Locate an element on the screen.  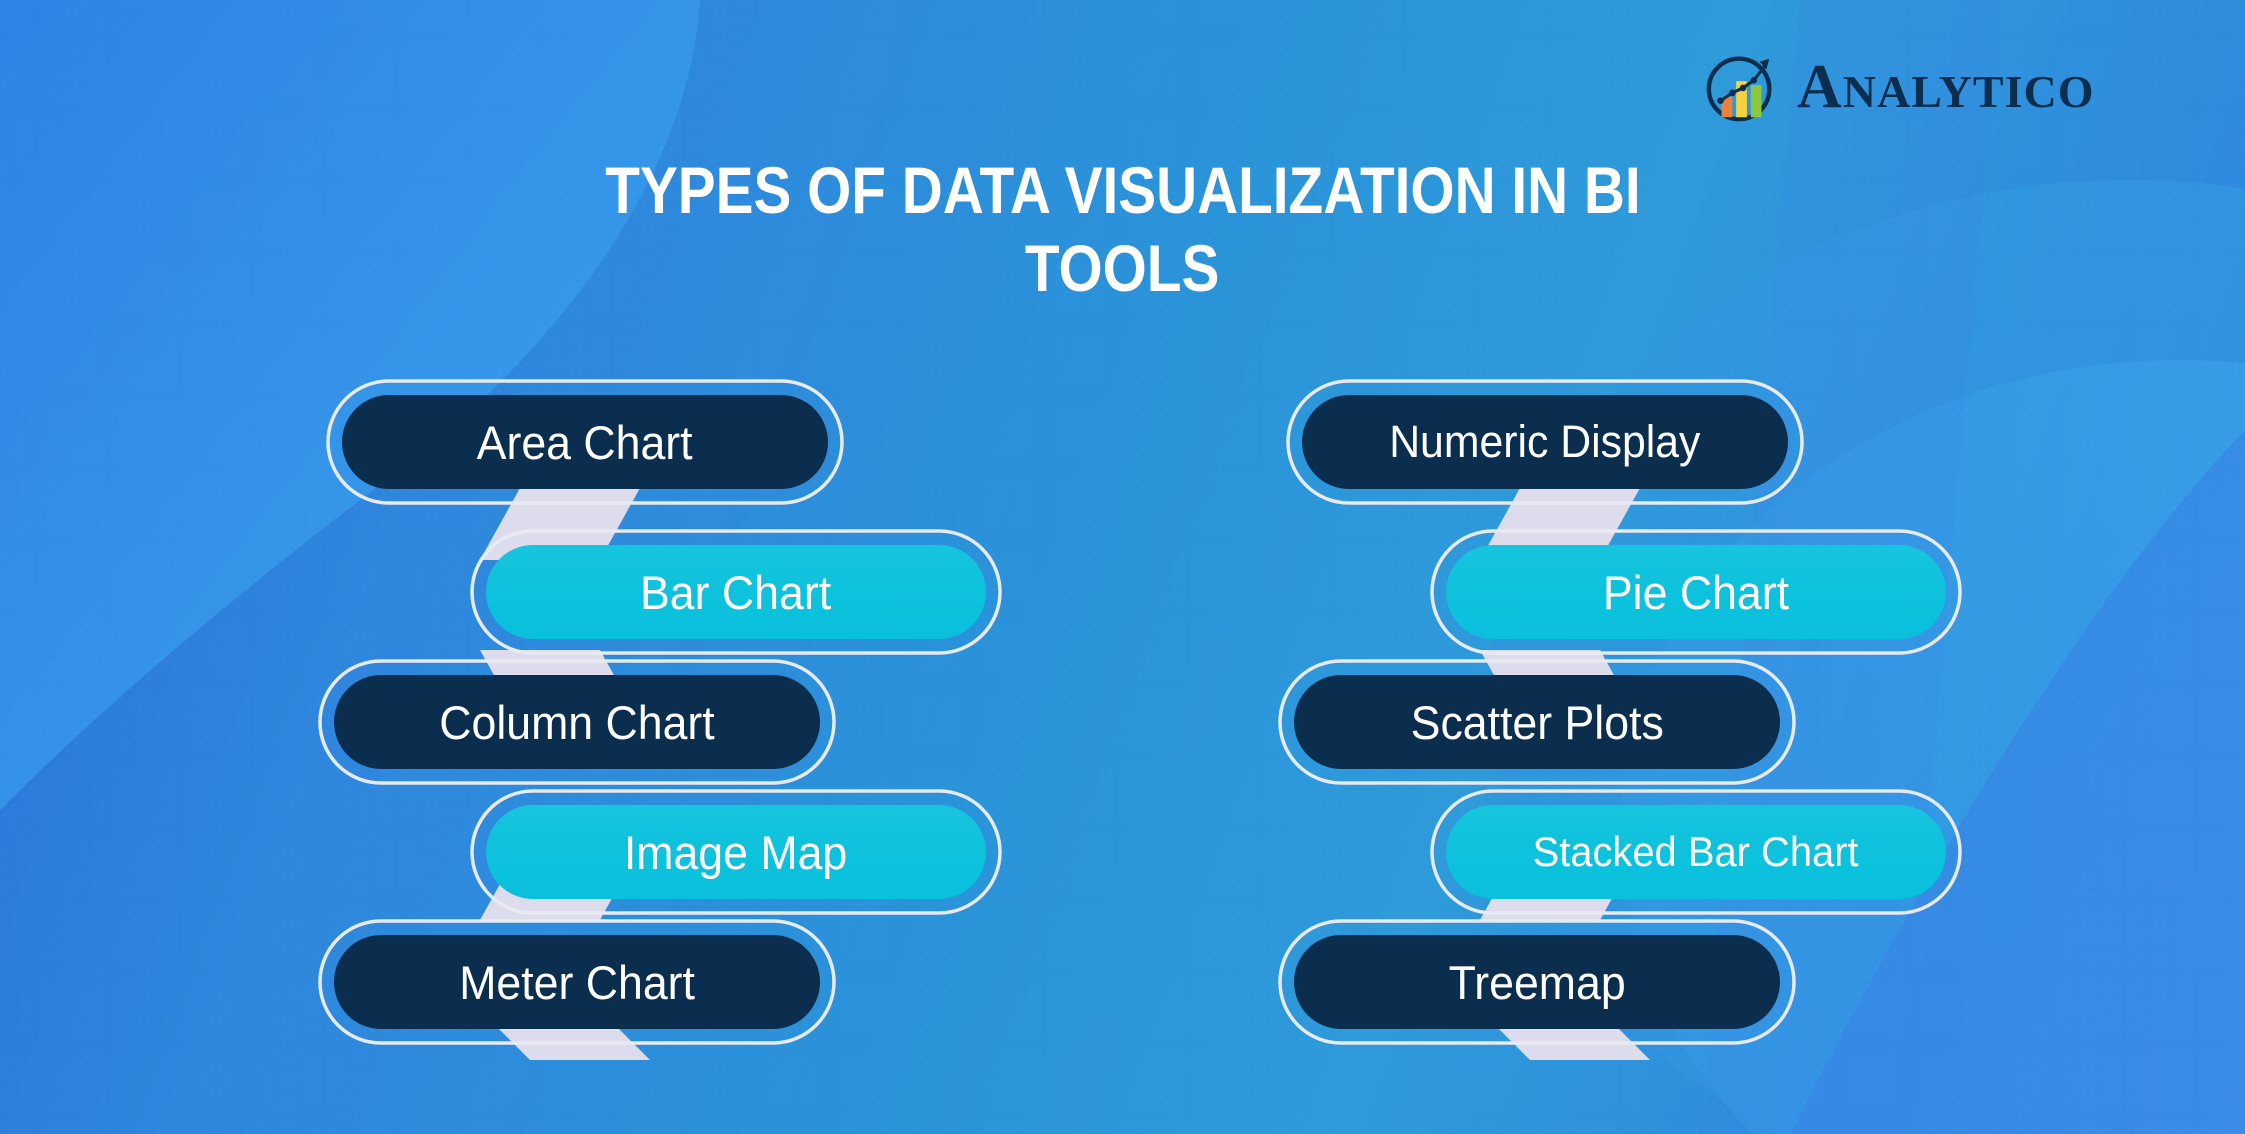
page-title: TYPES OF DATA VISUALIZATION IN BI TOOLS is located at coordinates (1123, 230).